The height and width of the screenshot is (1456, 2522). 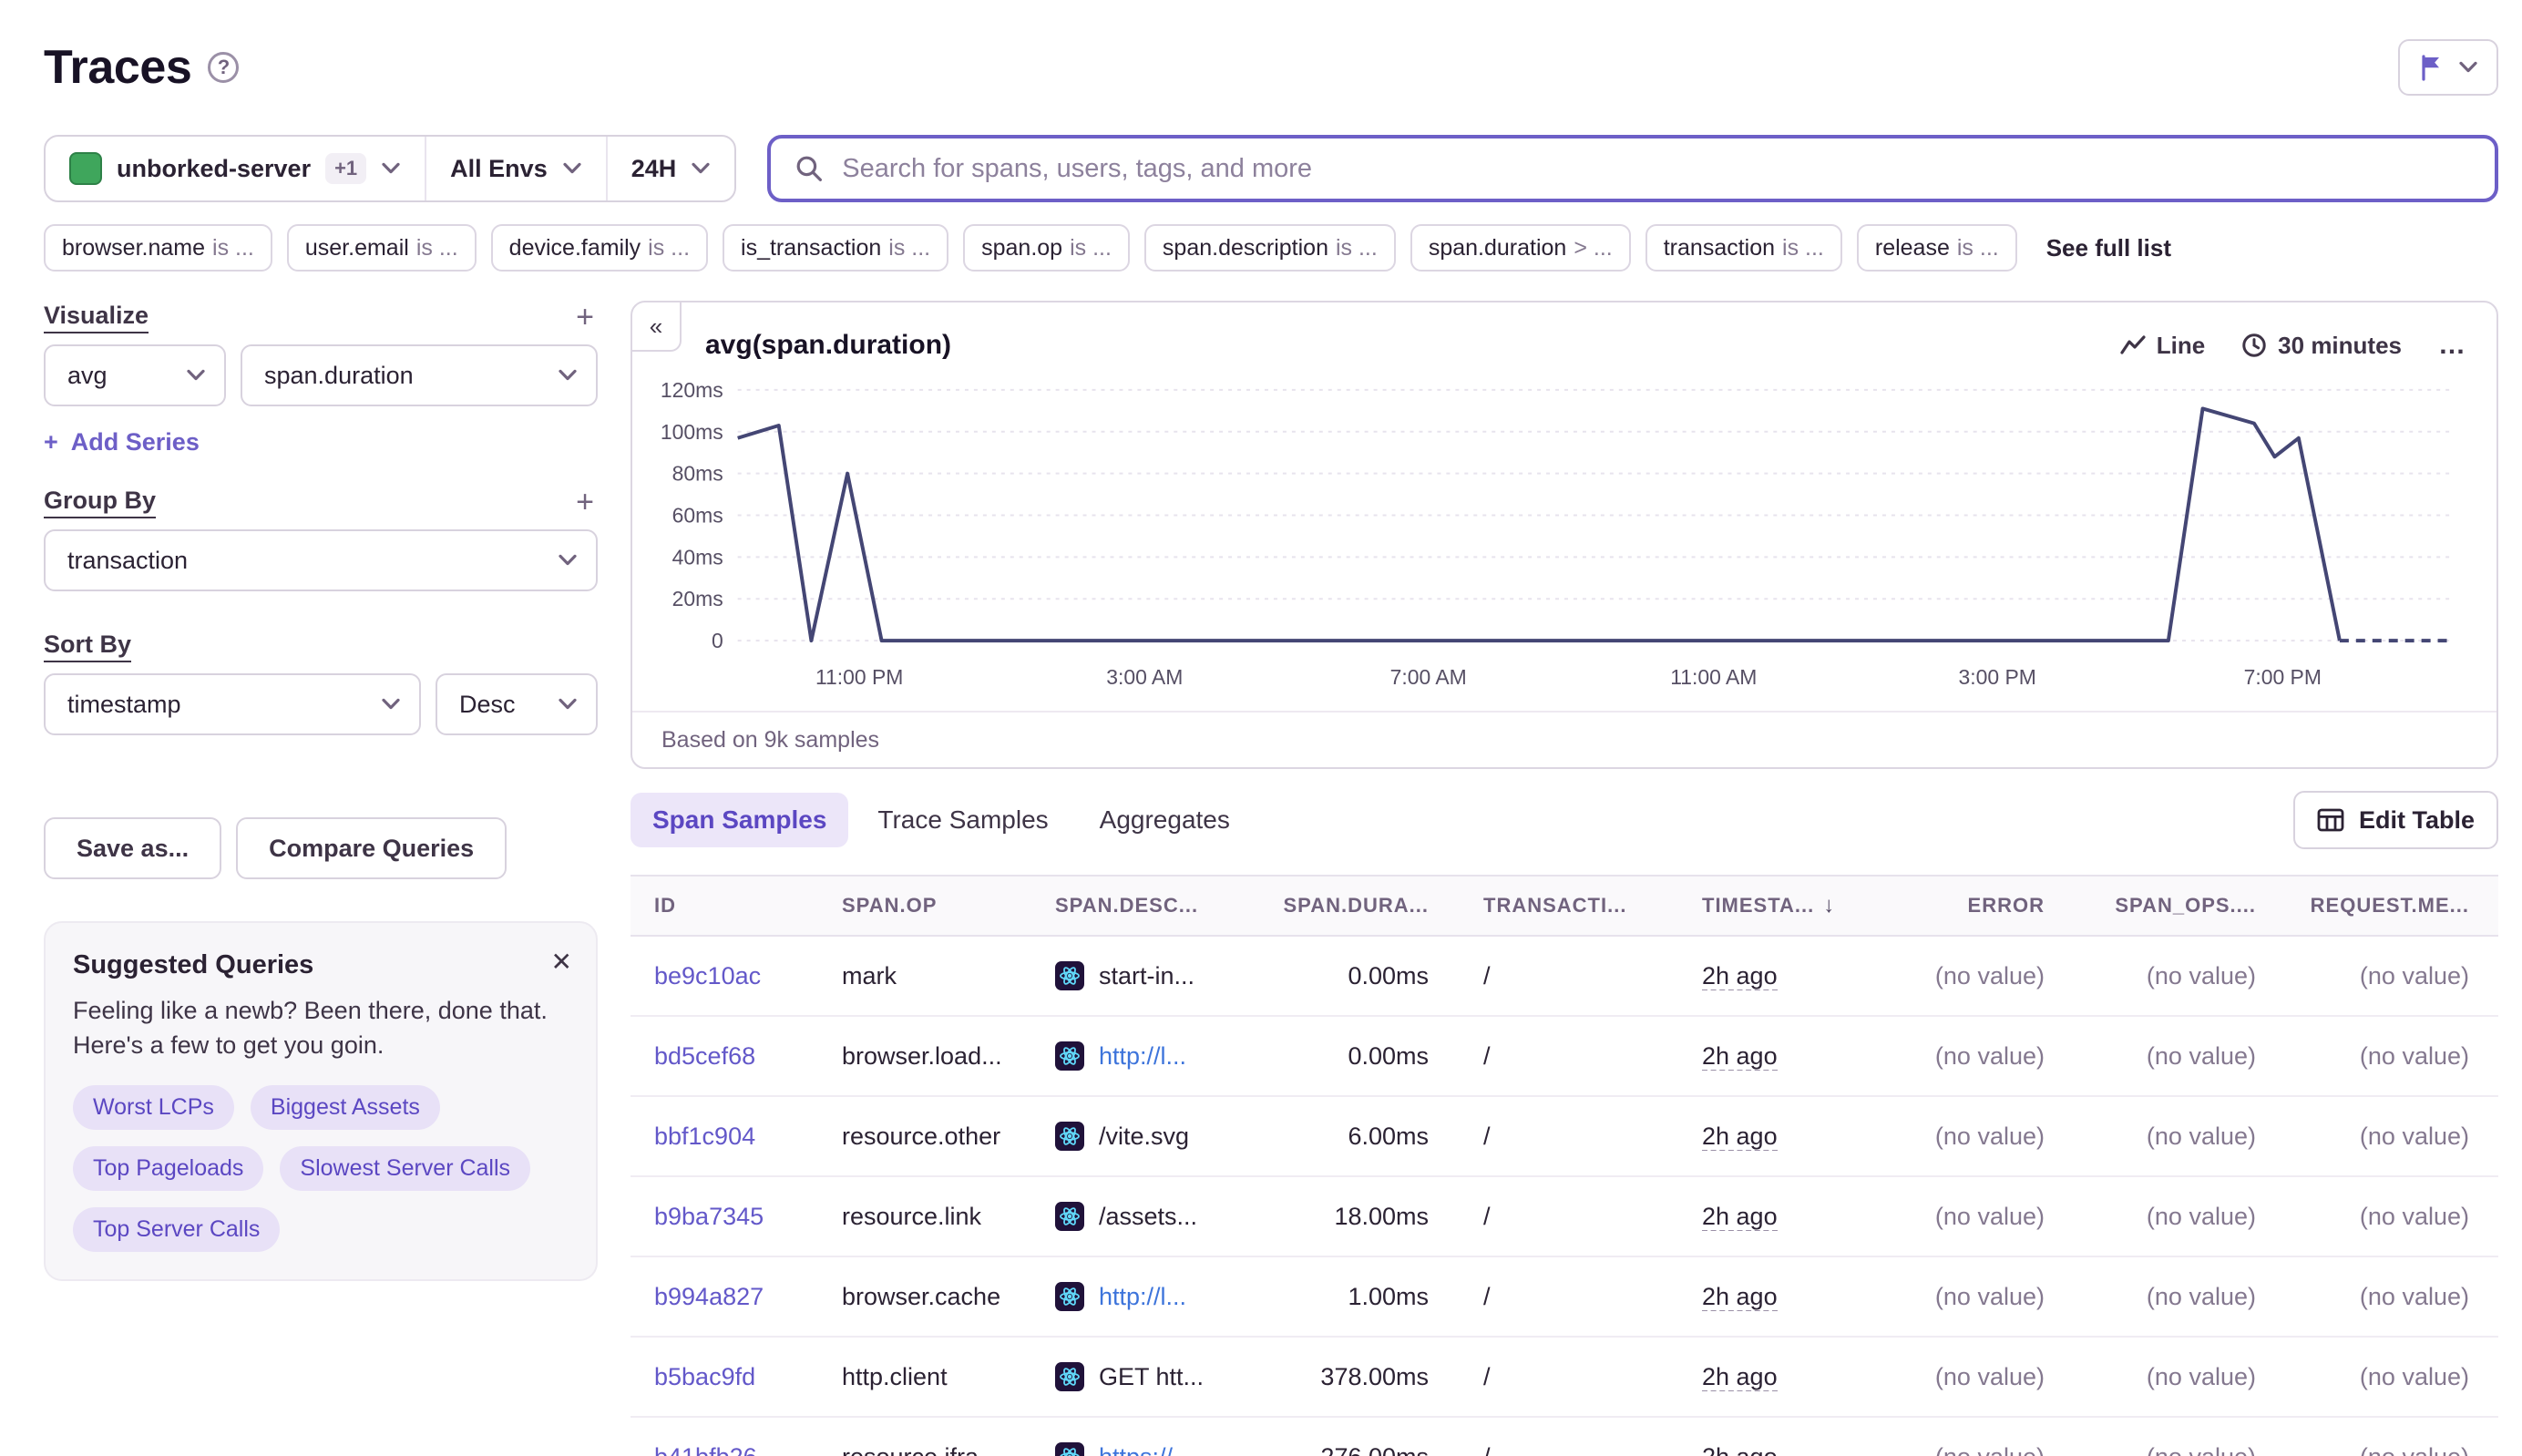 I want to click on timerange-selector: 24H, so click(x=670, y=168).